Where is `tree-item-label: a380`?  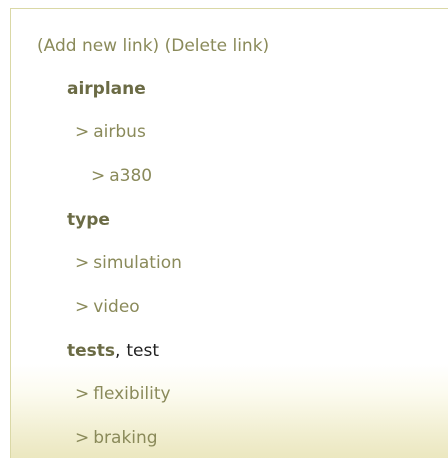 tree-item-label: a380 is located at coordinates (131, 176).